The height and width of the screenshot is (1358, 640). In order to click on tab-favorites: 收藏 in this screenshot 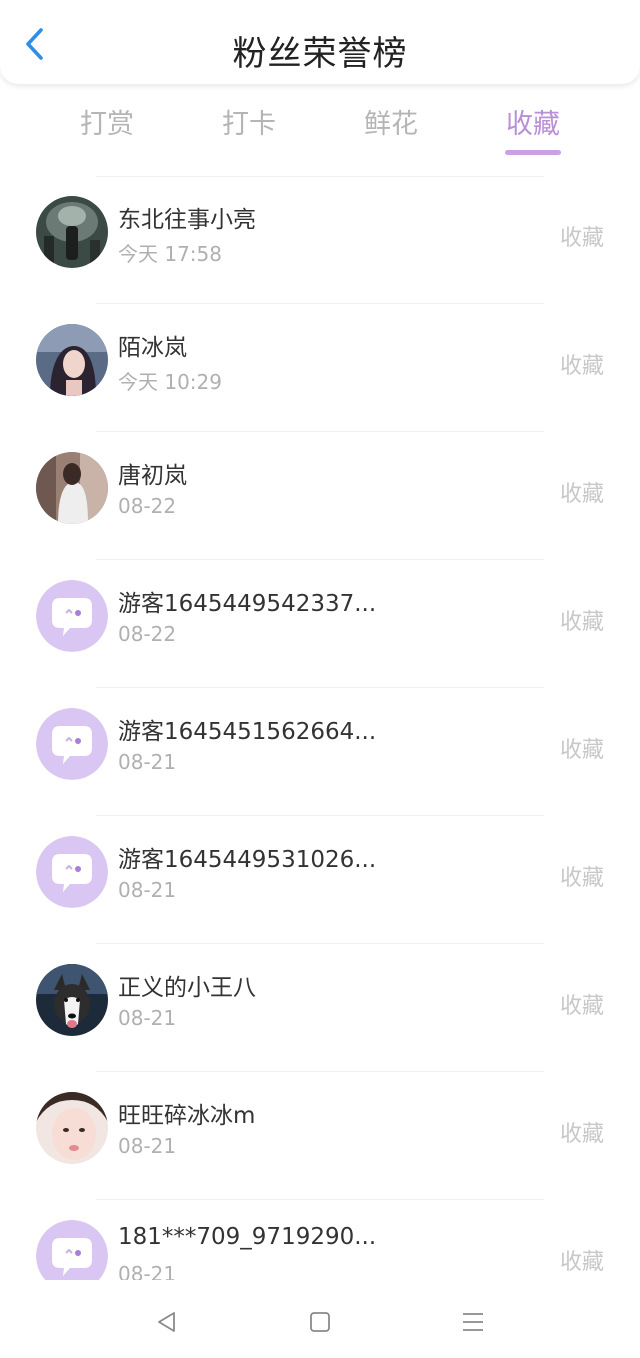, I will do `click(533, 121)`.